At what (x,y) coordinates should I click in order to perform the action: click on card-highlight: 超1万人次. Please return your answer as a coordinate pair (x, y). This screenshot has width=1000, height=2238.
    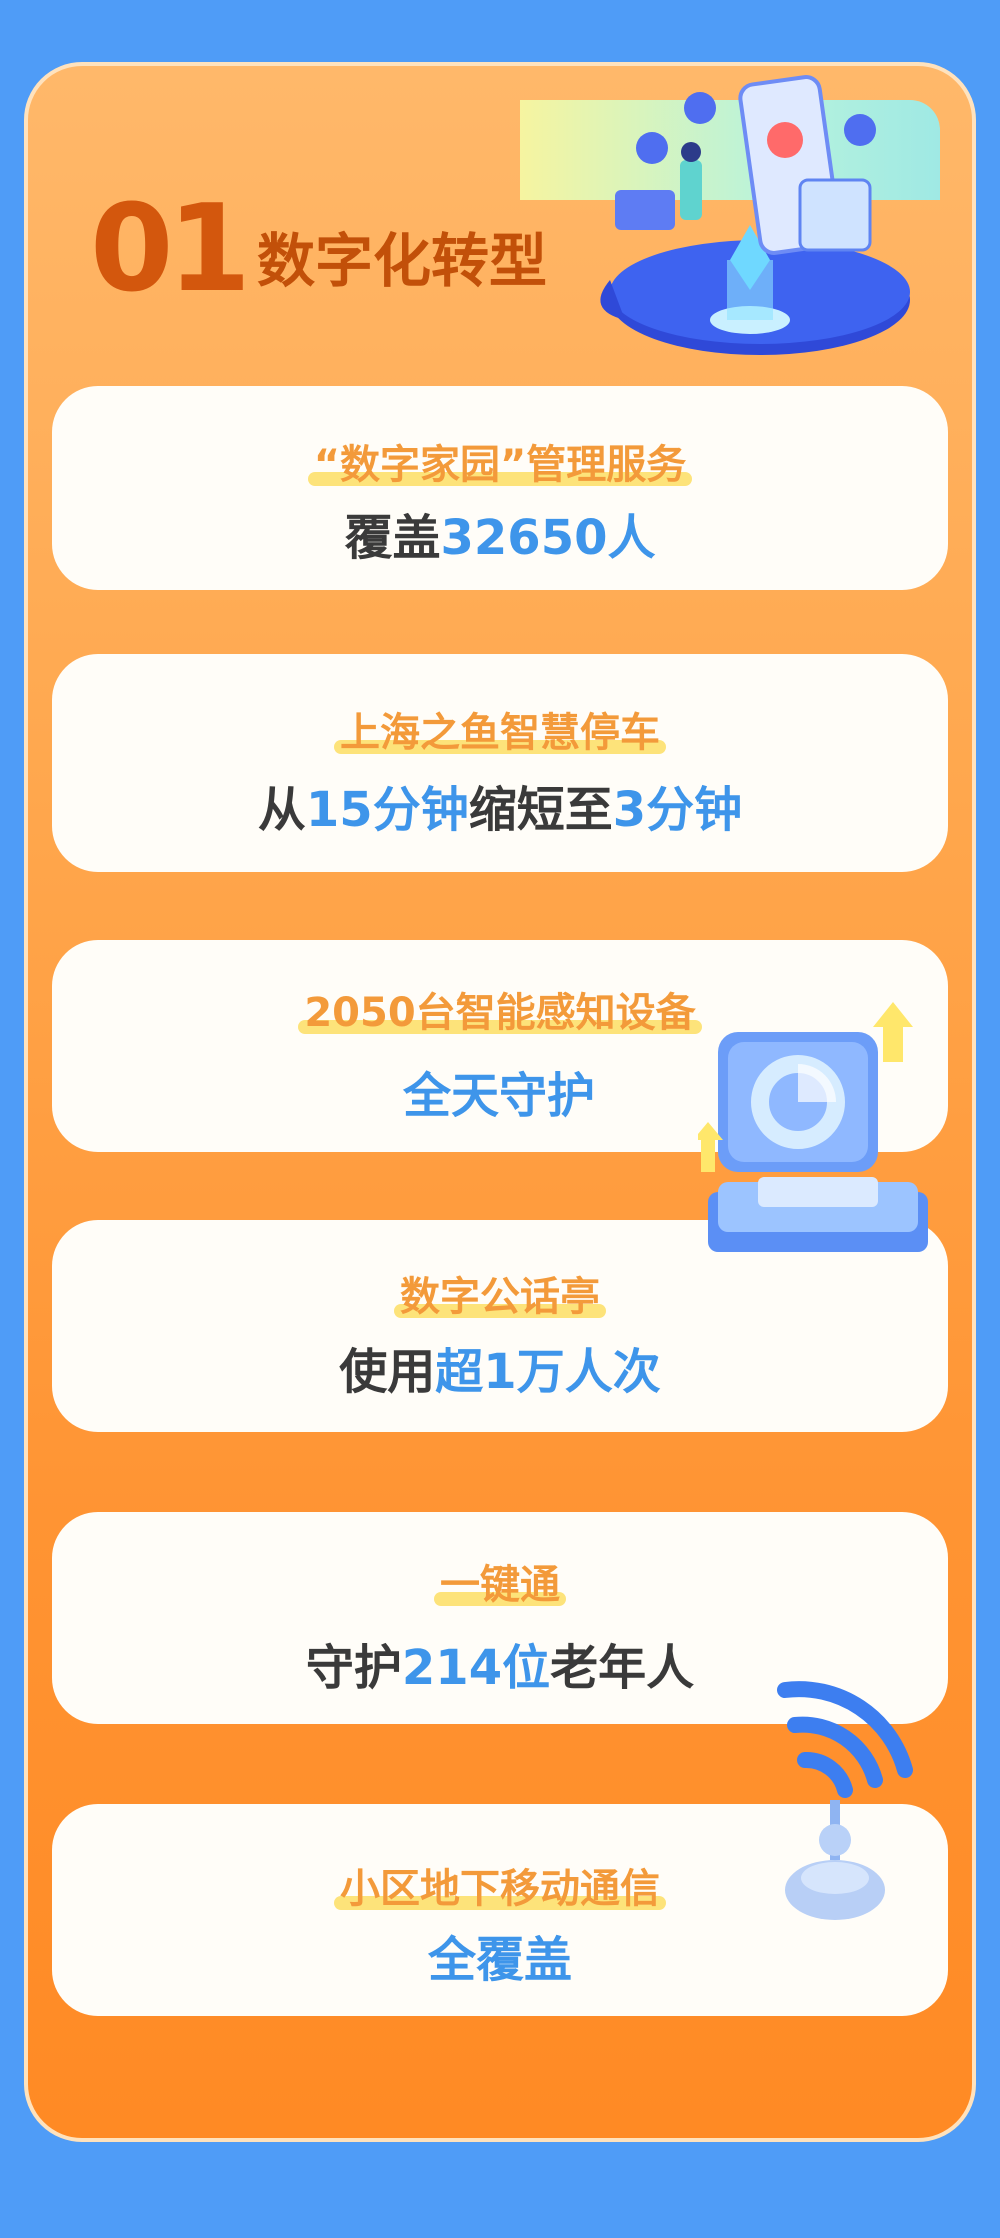
    Looking at the image, I should click on (548, 1372).